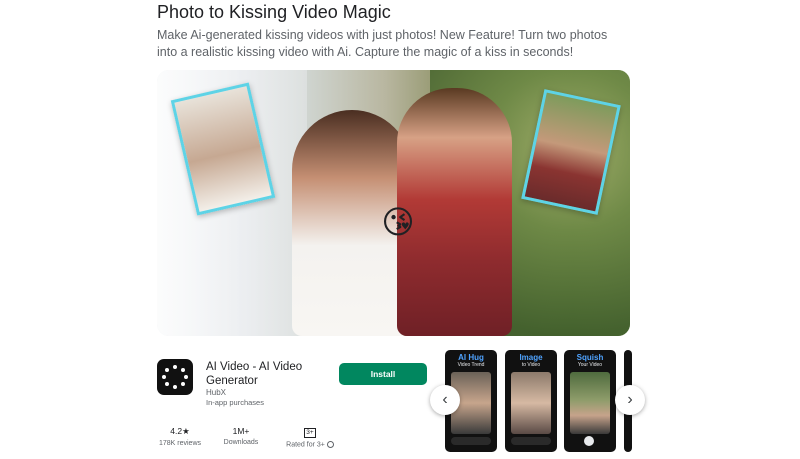 The height and width of the screenshot is (459, 800). What do you see at coordinates (531, 365) in the screenshot?
I see `screenshot-subtitle: to Video` at bounding box center [531, 365].